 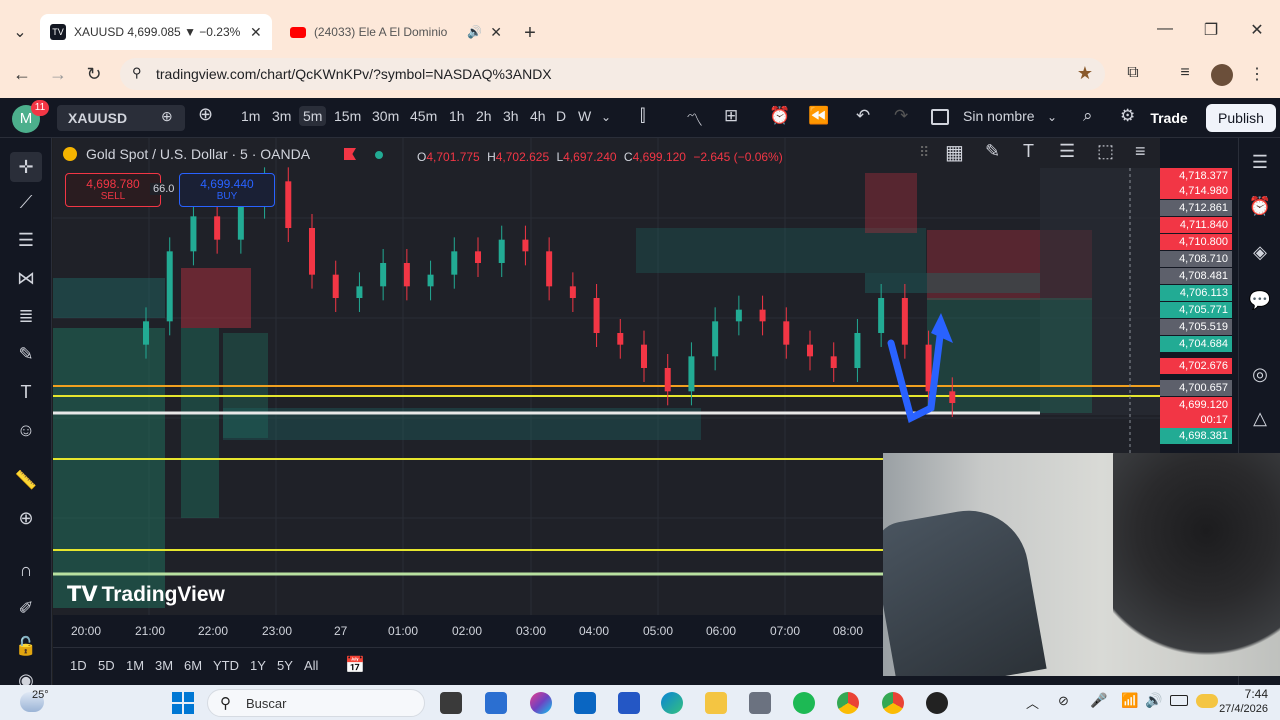 What do you see at coordinates (94, 74) in the screenshot?
I see `reload-icon: ↻` at bounding box center [94, 74].